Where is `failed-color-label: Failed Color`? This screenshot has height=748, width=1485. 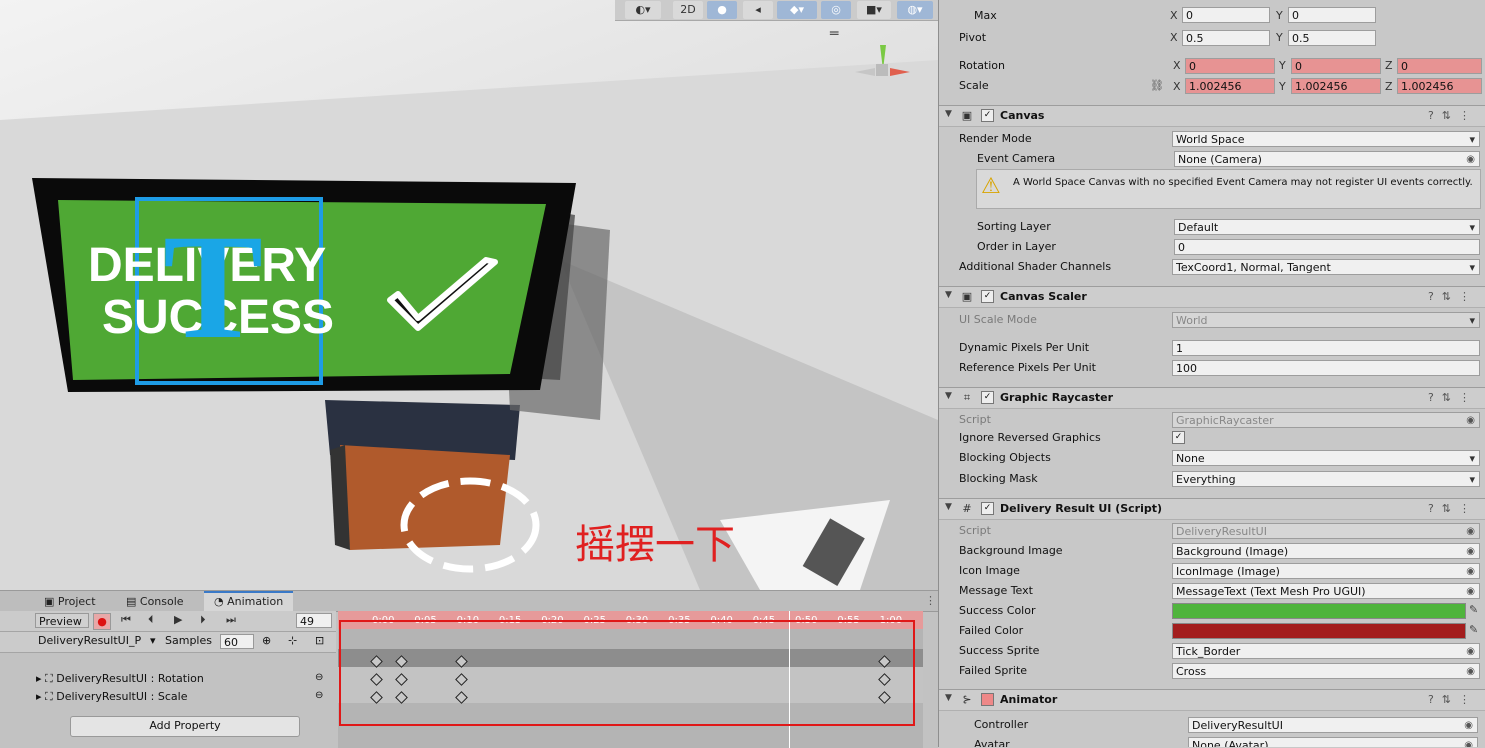
failed-color-label: Failed Color is located at coordinates (991, 630).